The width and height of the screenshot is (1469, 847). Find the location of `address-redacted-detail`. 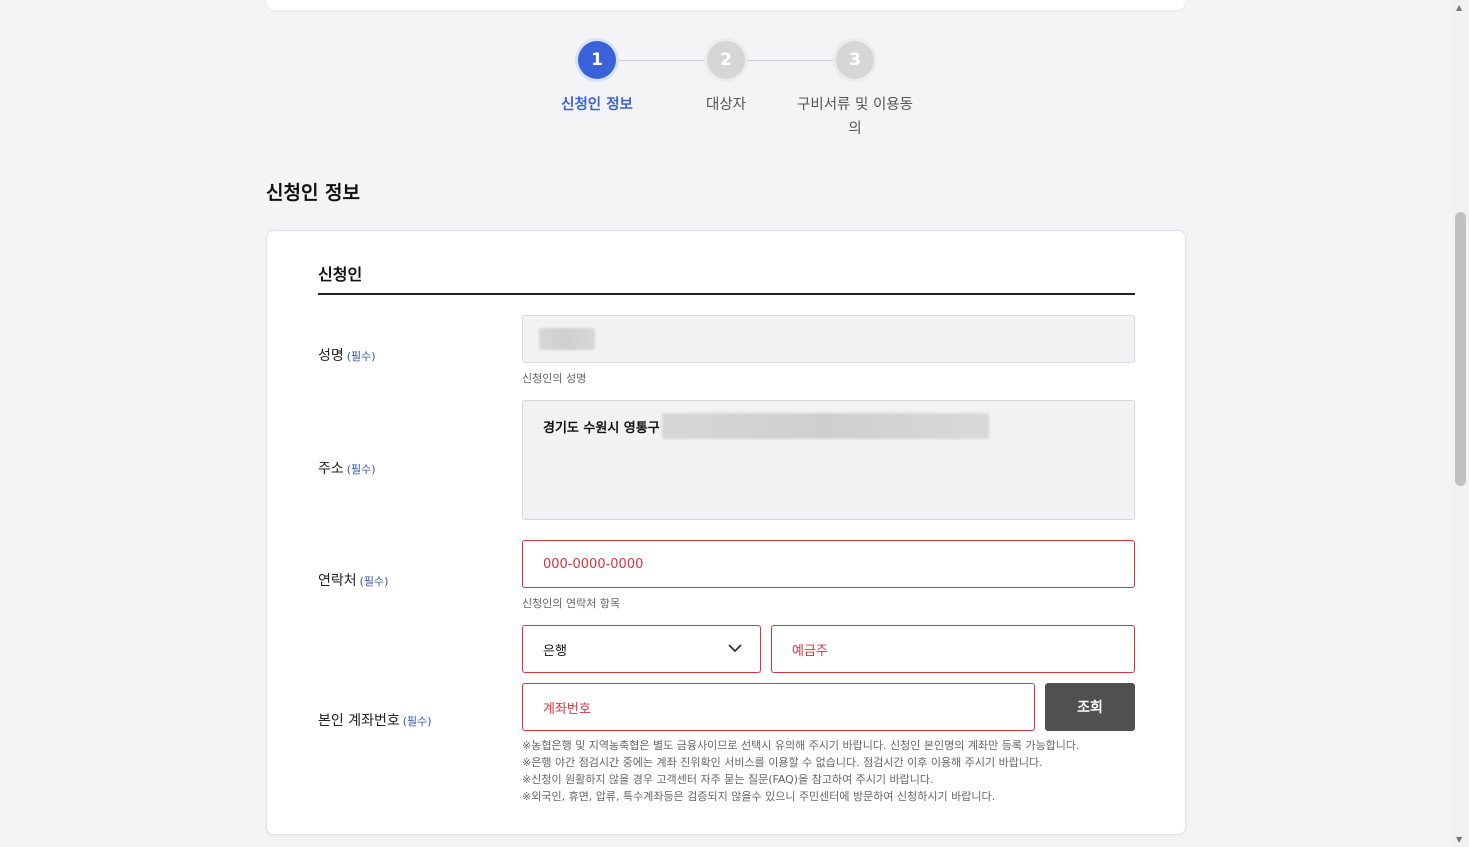

address-redacted-detail is located at coordinates (825, 426).